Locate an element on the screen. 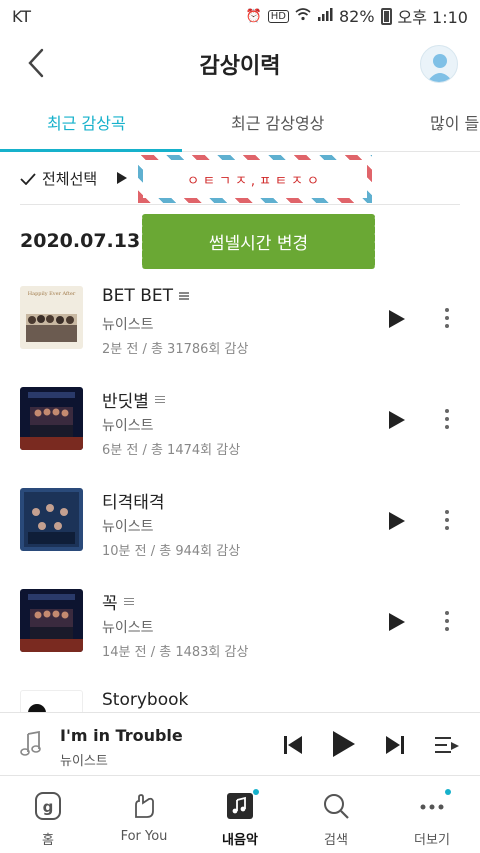 Image resolution: width=480 pixels, height=853 pixels. nav-my-music: 내음악 is located at coordinates (240, 815).